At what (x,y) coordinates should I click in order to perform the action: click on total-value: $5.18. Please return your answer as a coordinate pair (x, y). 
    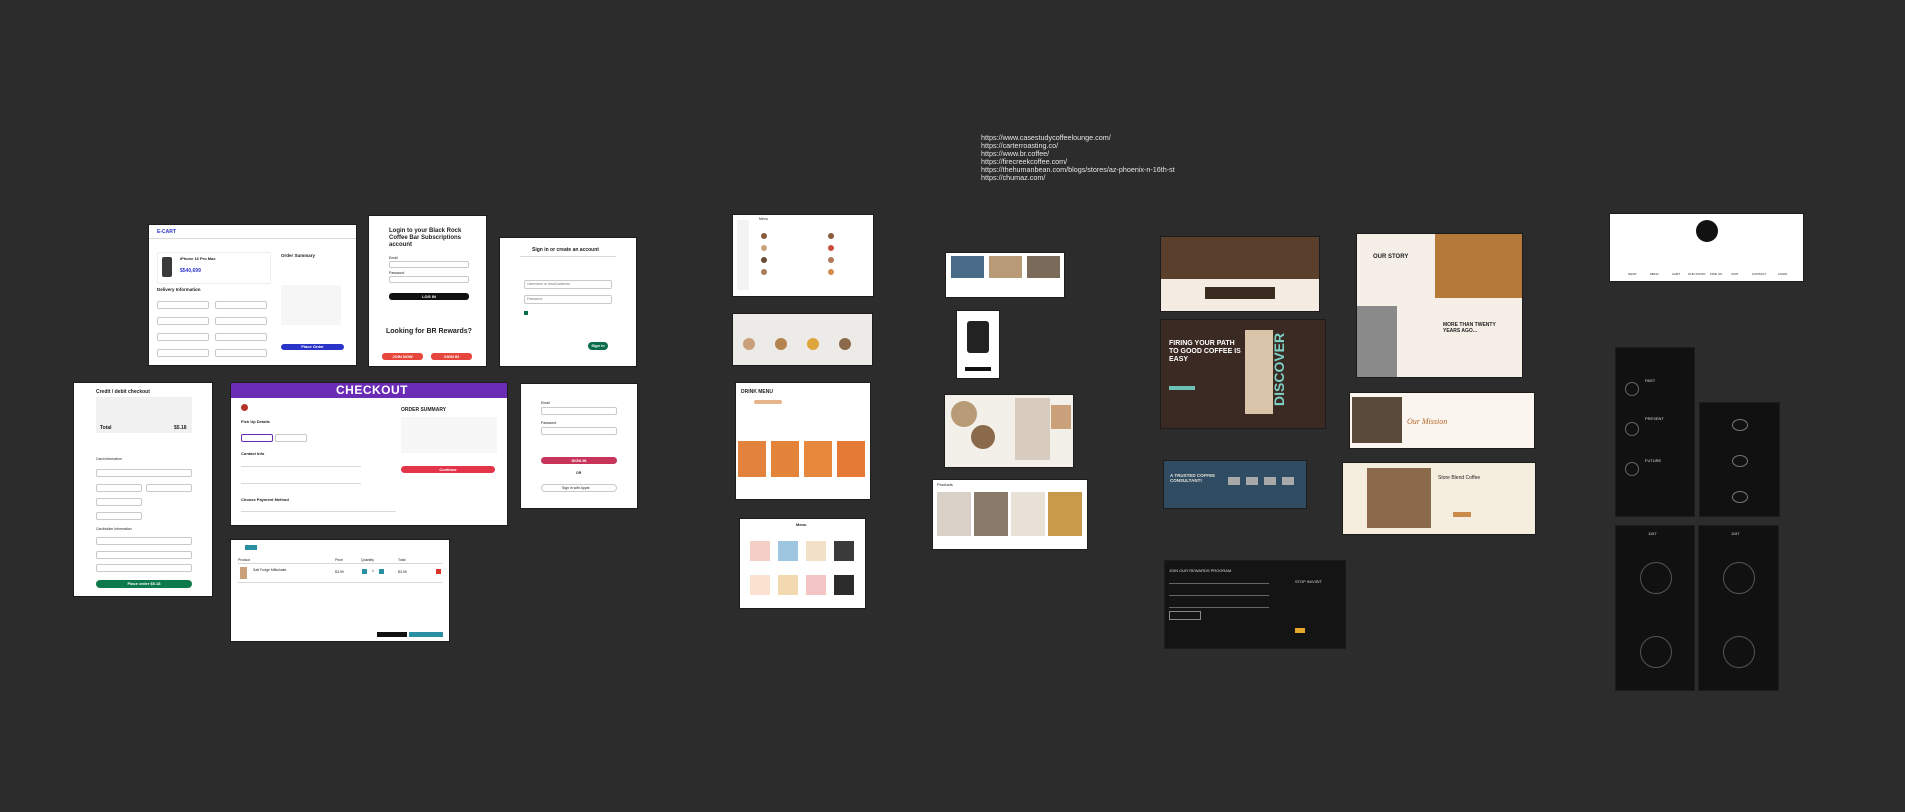
    Looking at the image, I should click on (180, 428).